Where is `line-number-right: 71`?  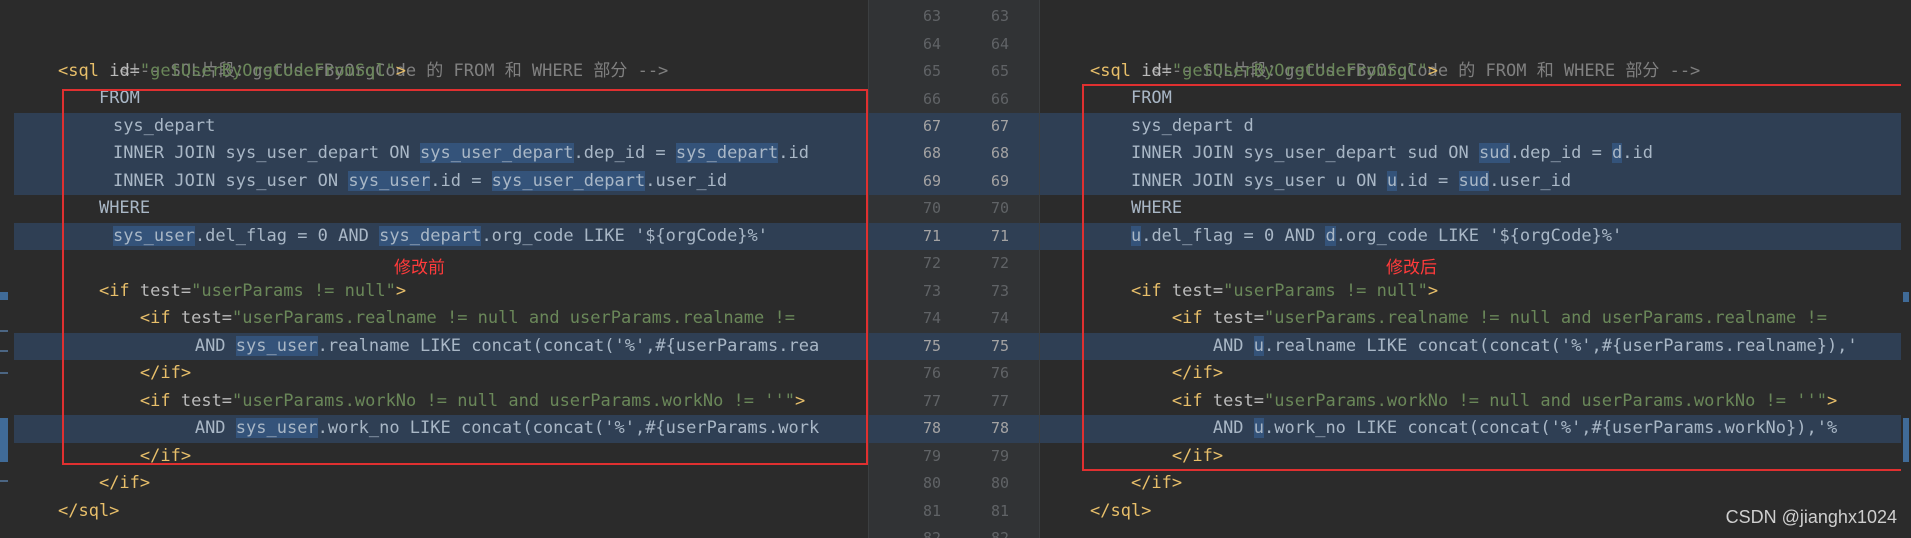 line-number-right: 71 is located at coordinates (999, 235).